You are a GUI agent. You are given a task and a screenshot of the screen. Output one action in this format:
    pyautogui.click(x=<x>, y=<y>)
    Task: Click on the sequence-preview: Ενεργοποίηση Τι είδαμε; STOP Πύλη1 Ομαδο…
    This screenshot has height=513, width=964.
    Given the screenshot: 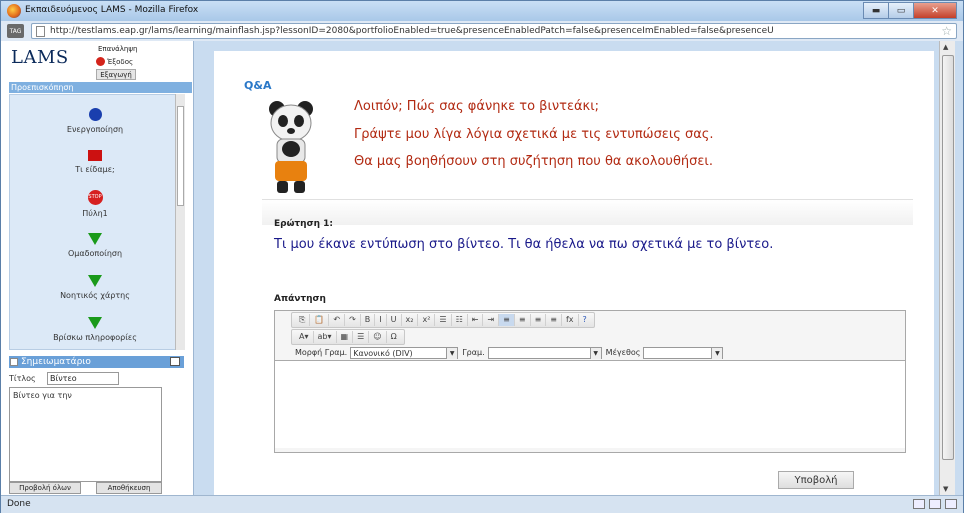 What is the action you would take?
    pyautogui.click(x=96, y=222)
    